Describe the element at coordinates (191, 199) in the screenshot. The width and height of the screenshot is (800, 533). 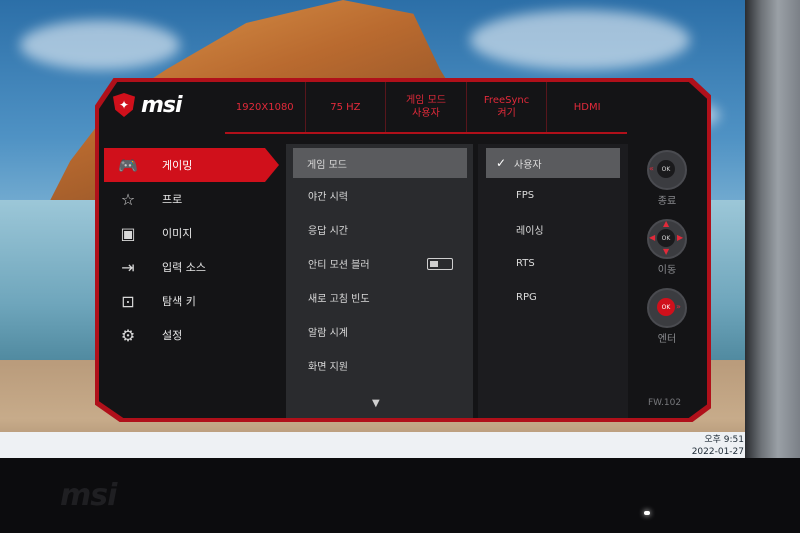
I see `menu-item-professional: ☆ 프로` at that location.